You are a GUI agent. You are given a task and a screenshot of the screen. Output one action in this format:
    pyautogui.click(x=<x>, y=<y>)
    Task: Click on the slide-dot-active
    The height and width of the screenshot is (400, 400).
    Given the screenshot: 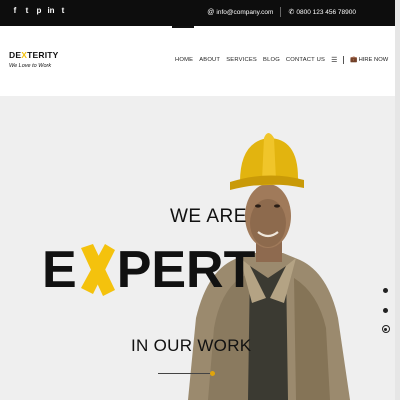 What is the action you would take?
    pyautogui.click(x=385, y=329)
    